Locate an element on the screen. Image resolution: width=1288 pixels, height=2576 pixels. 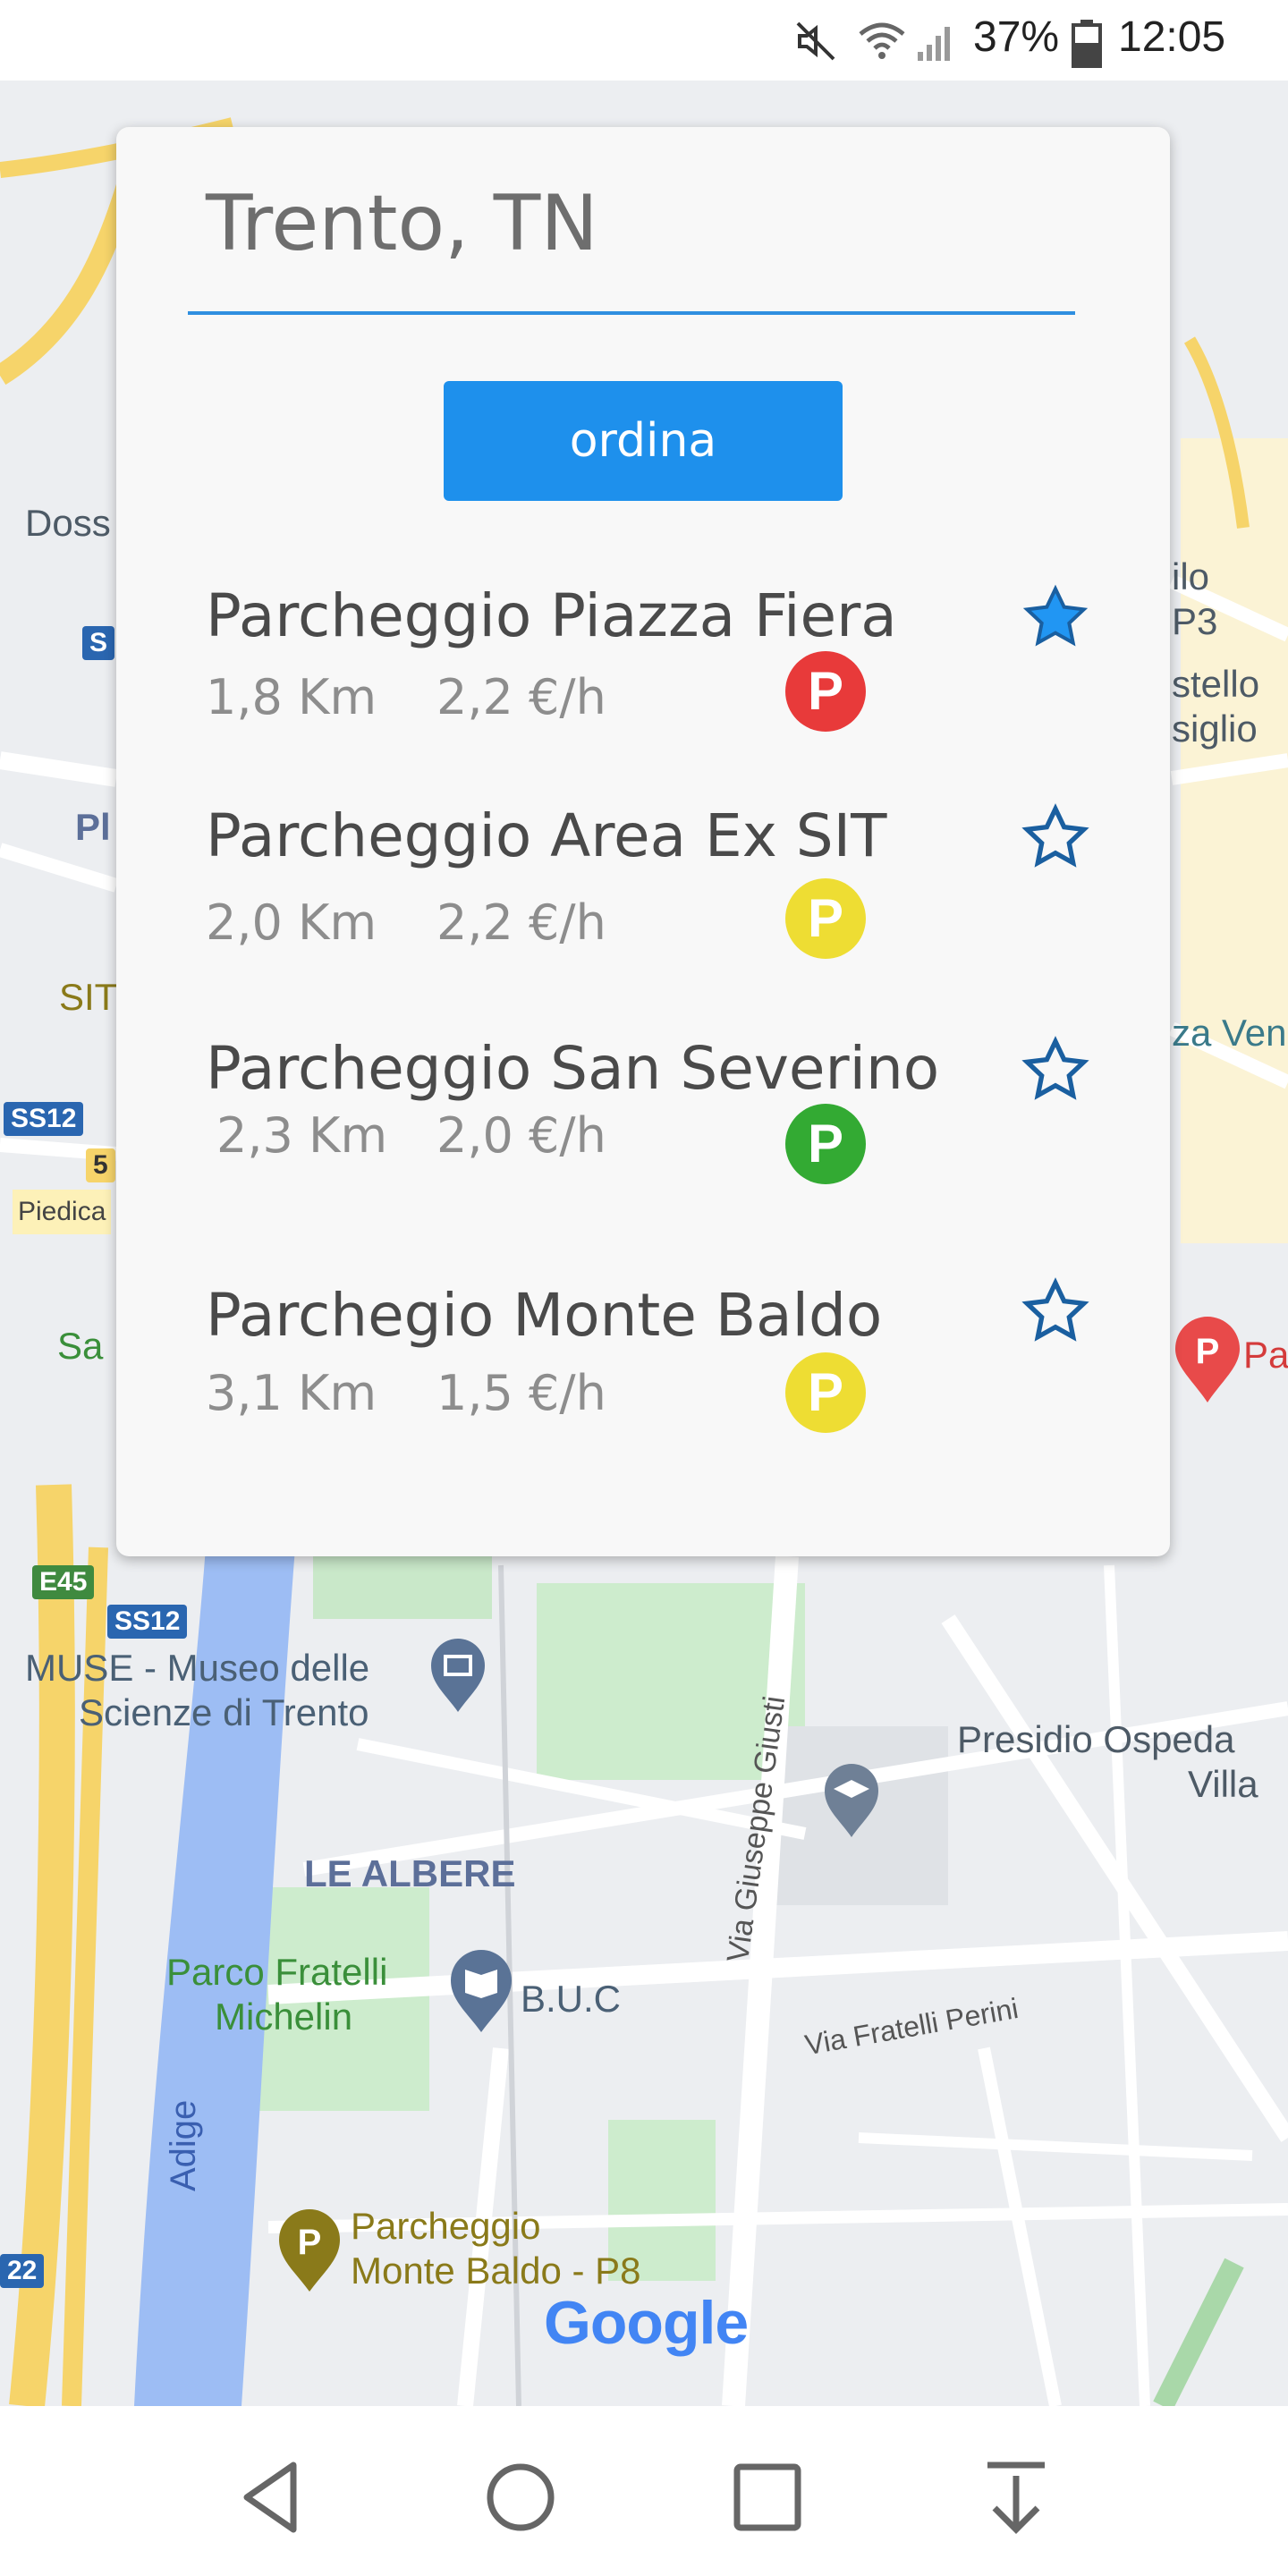
parking-distance: 2,3 Km is located at coordinates (302, 1135).